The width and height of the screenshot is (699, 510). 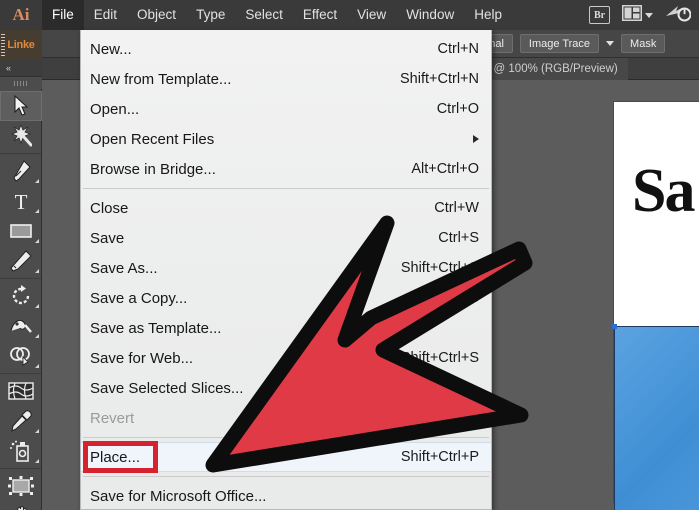 I want to click on symbol-sprayer-tool, so click(x=21, y=451).